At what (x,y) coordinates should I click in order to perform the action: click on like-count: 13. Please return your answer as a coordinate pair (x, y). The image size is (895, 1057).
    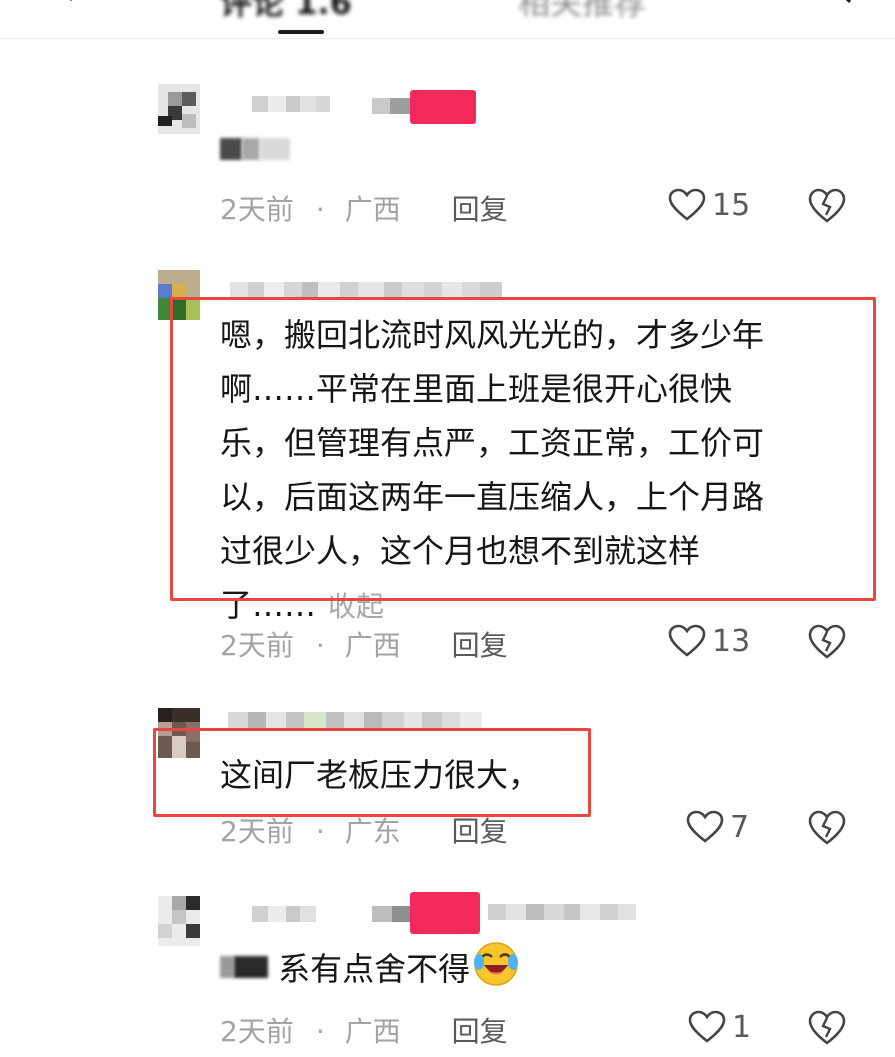
    Looking at the image, I should click on (731, 641).